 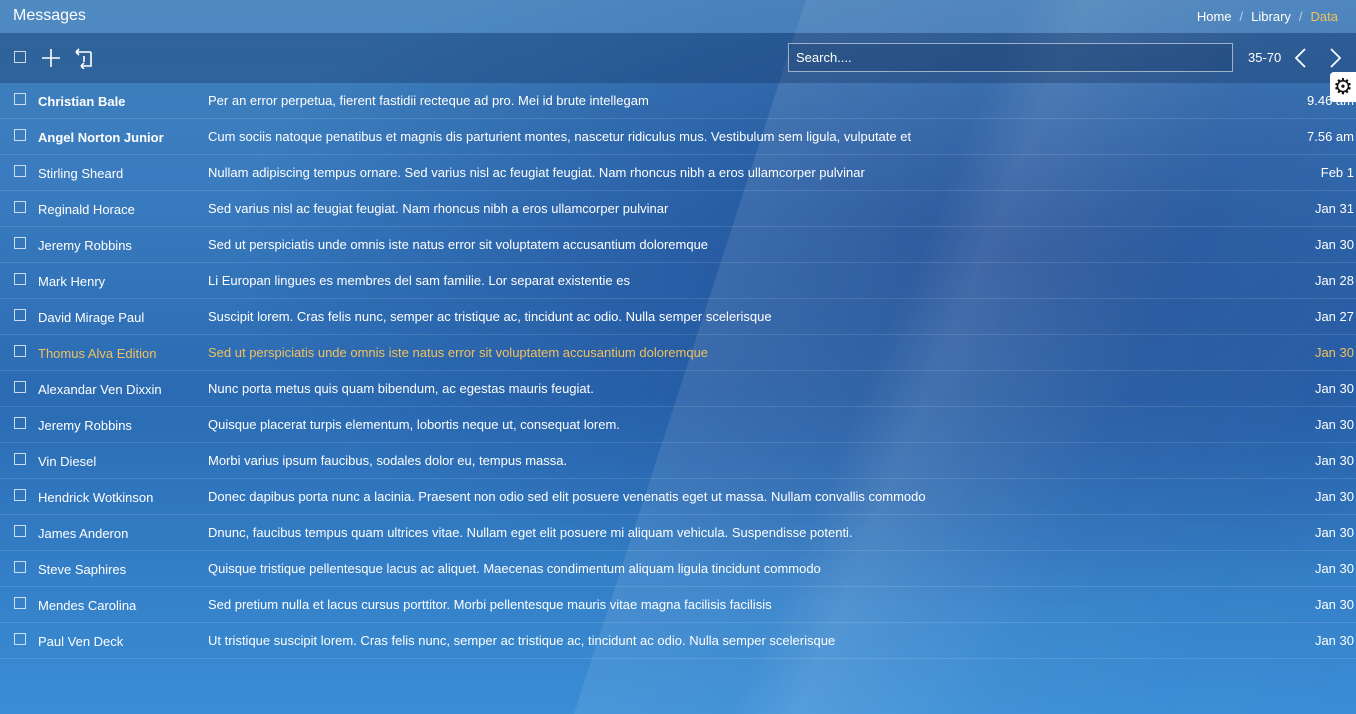 What do you see at coordinates (1010, 57) in the screenshot?
I see `search-input` at bounding box center [1010, 57].